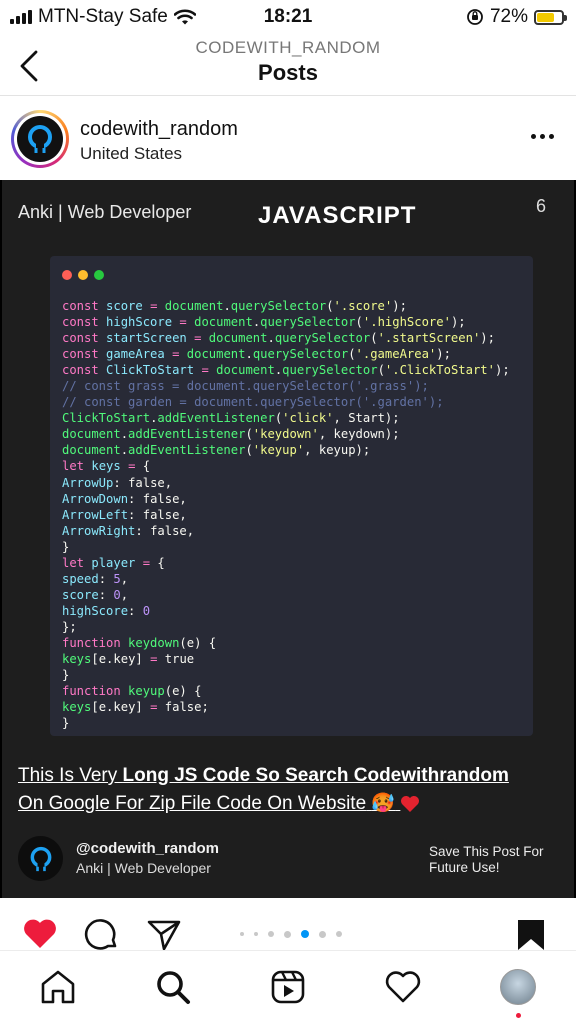  Describe the element at coordinates (105, 212) in the screenshot. I see `image-author-tag: Anki | Web Developer` at that location.